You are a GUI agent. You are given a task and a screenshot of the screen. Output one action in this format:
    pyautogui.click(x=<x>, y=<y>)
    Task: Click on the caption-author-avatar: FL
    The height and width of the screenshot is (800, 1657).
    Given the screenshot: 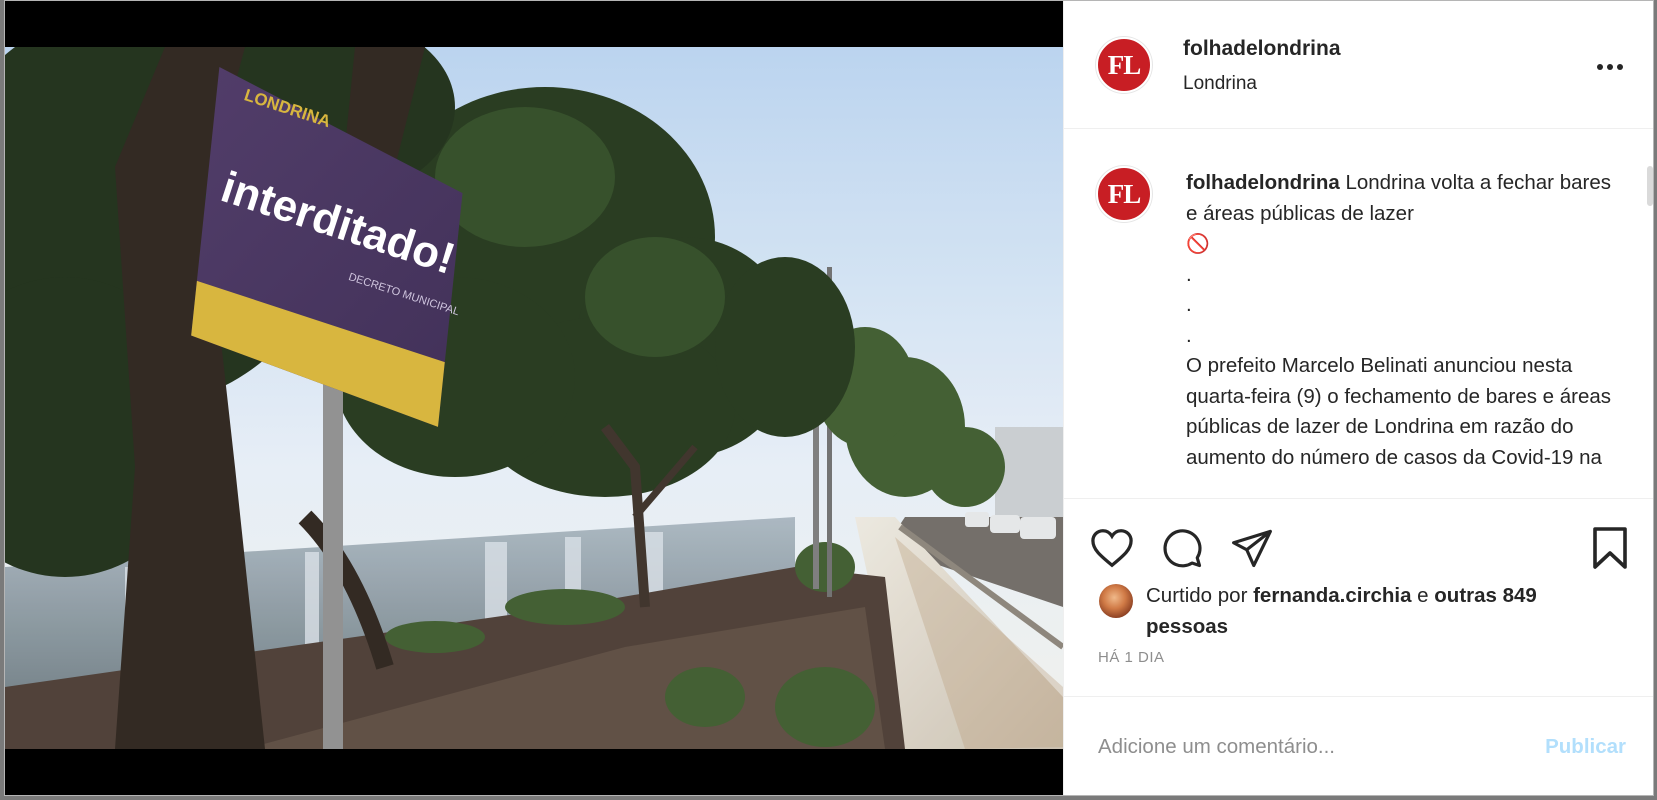 What is the action you would take?
    pyautogui.click(x=1124, y=194)
    